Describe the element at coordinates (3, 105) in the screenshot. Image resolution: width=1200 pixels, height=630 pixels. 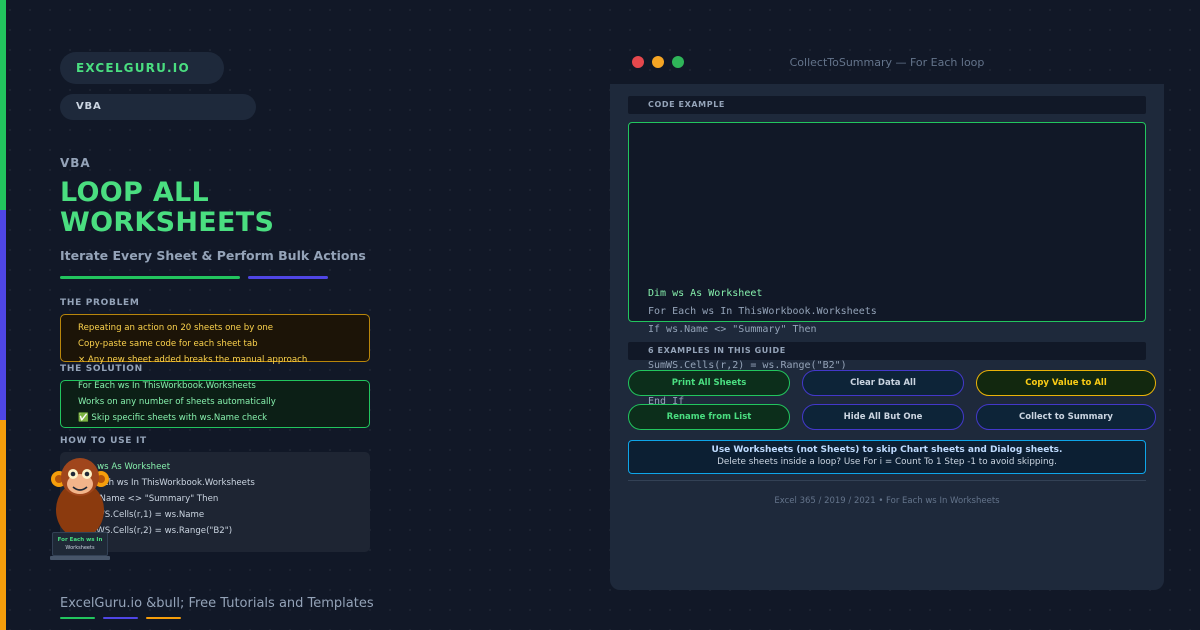
I see `accent-stripe-green` at that location.